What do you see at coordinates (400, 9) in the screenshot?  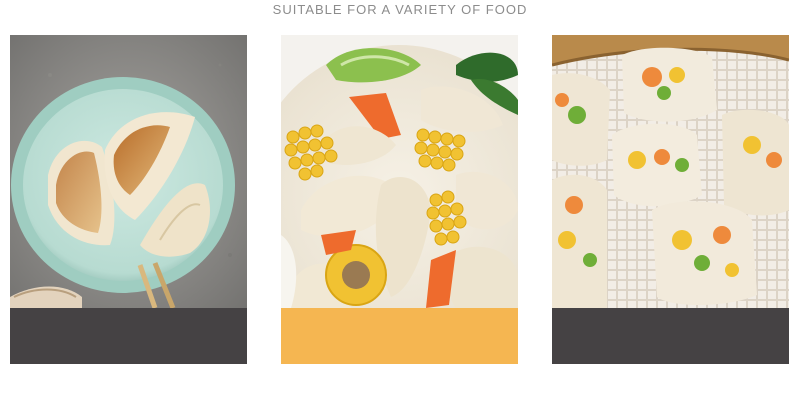 I see `page-headline: SUITABLE FOR A VARIETY OF FOOD` at bounding box center [400, 9].